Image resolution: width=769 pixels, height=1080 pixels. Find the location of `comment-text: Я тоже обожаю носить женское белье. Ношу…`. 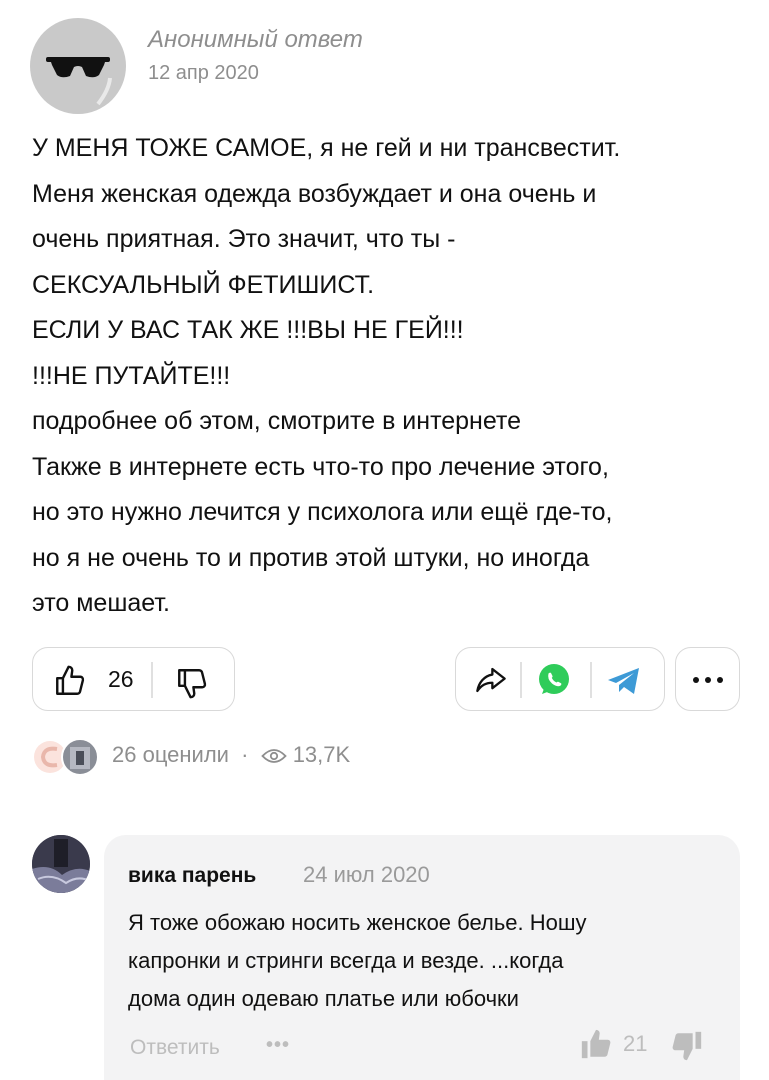

comment-text: Я тоже обожаю носить женское белье. Ношу… is located at coordinates (428, 961).